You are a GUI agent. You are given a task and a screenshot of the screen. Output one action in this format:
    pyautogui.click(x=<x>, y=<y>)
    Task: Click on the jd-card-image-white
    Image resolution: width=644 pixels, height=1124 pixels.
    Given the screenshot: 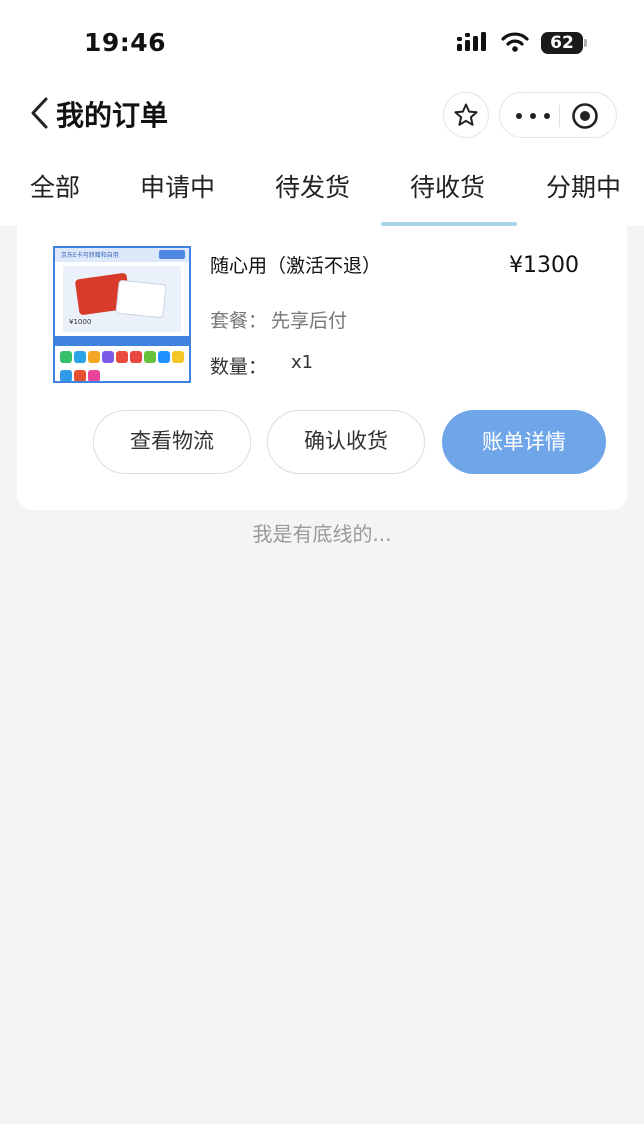 What is the action you would take?
    pyautogui.click(x=141, y=299)
    